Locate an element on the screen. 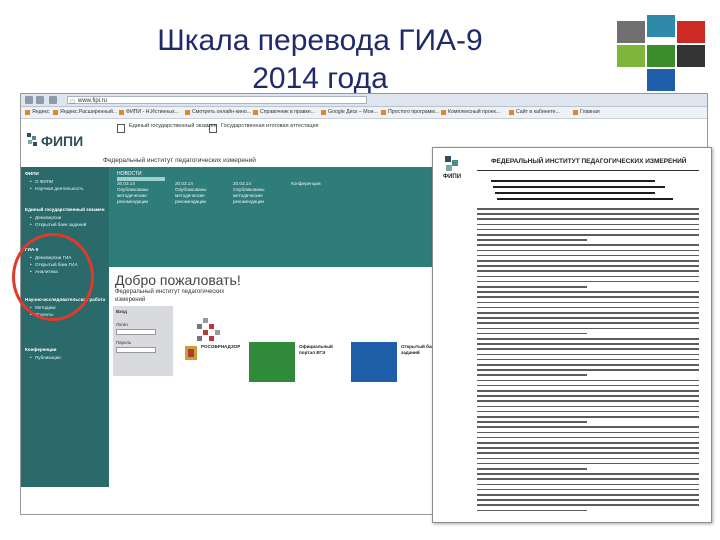 The height and width of the screenshot is (540, 720). password-input is located at coordinates (136, 350).